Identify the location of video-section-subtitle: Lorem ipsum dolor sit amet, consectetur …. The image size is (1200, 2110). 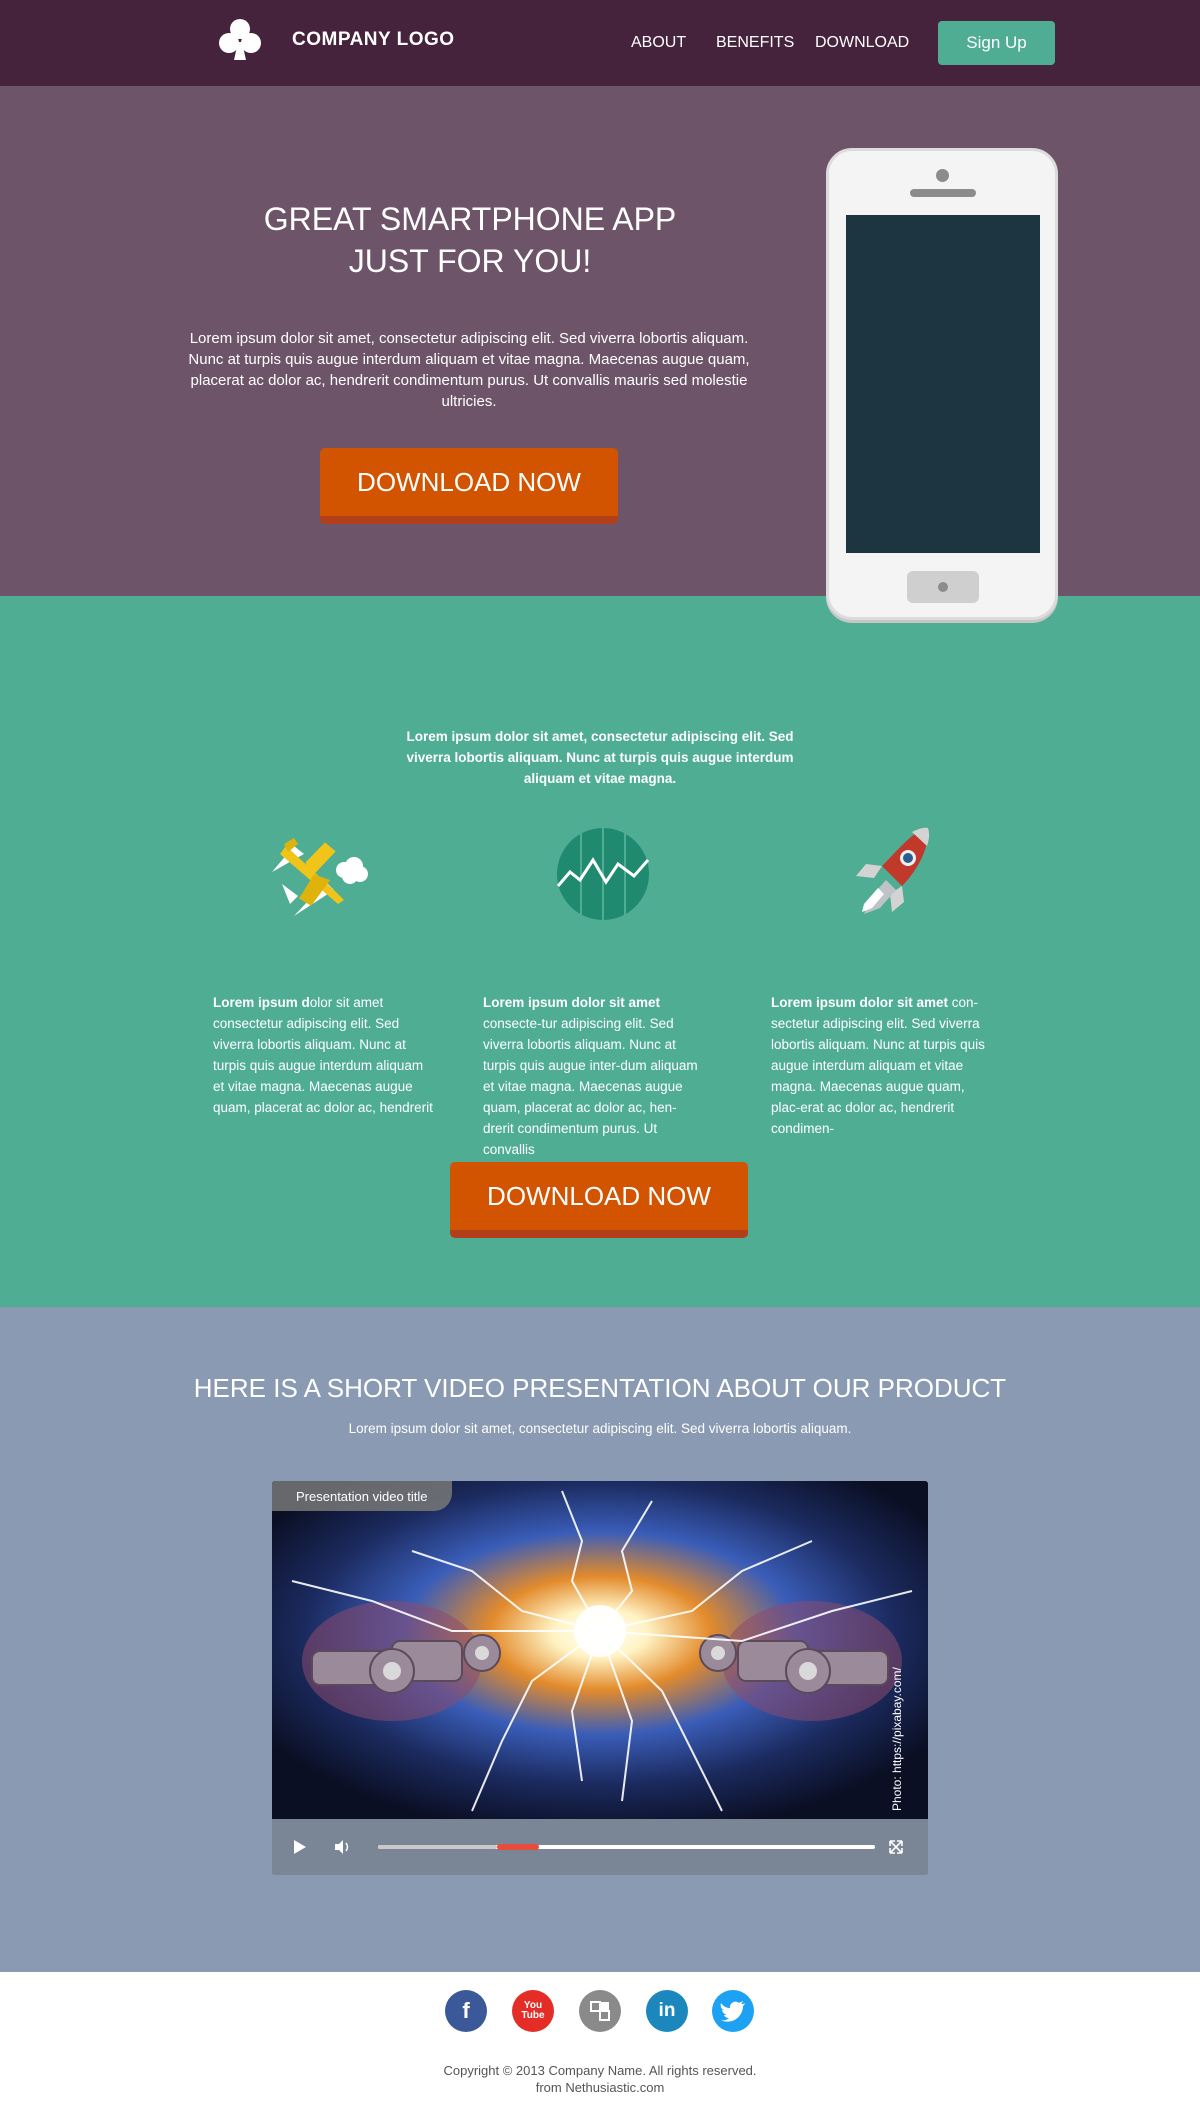
(600, 1428).